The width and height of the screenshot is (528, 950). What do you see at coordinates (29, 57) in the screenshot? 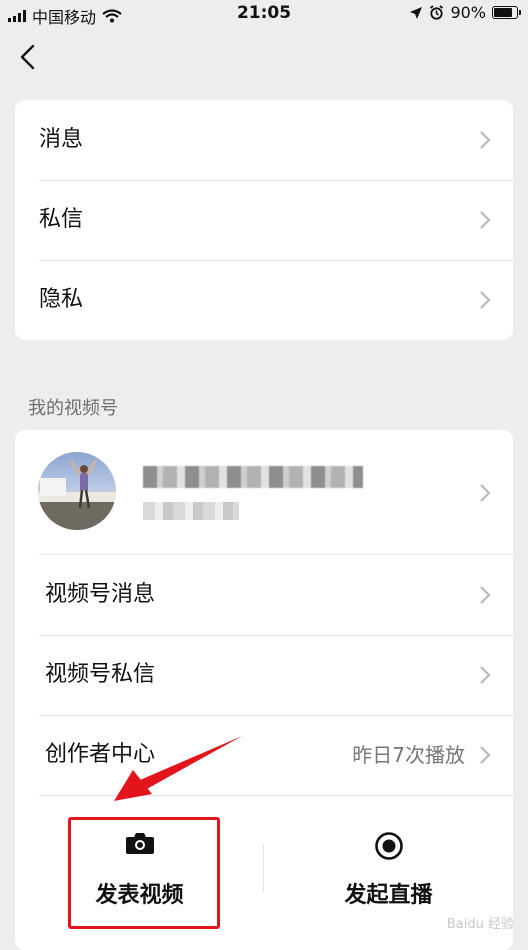
I see `back-arrow-icon` at bounding box center [29, 57].